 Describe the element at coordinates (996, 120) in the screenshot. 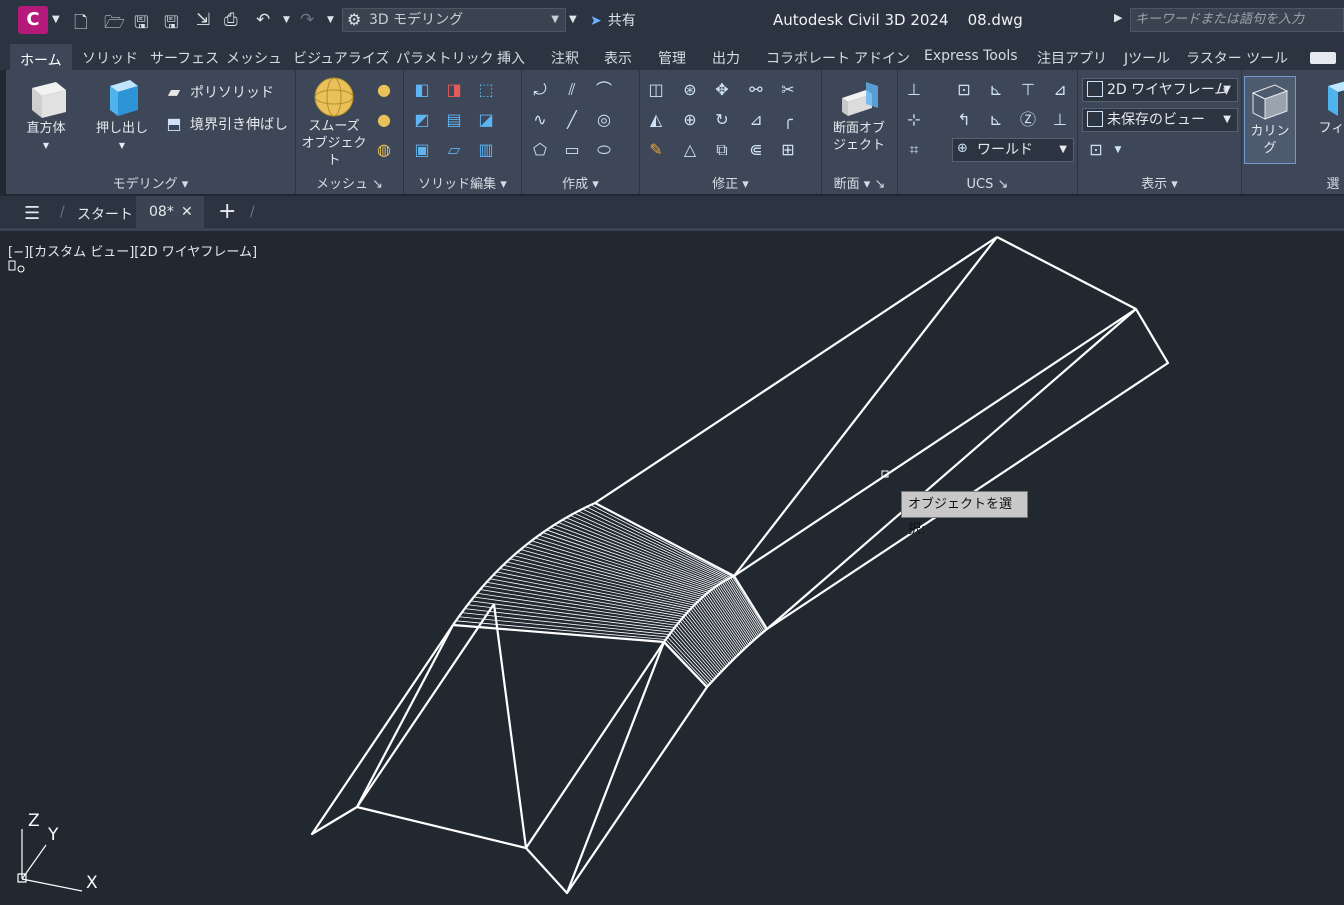

I see `ucs-y-icon: ⊾` at that location.